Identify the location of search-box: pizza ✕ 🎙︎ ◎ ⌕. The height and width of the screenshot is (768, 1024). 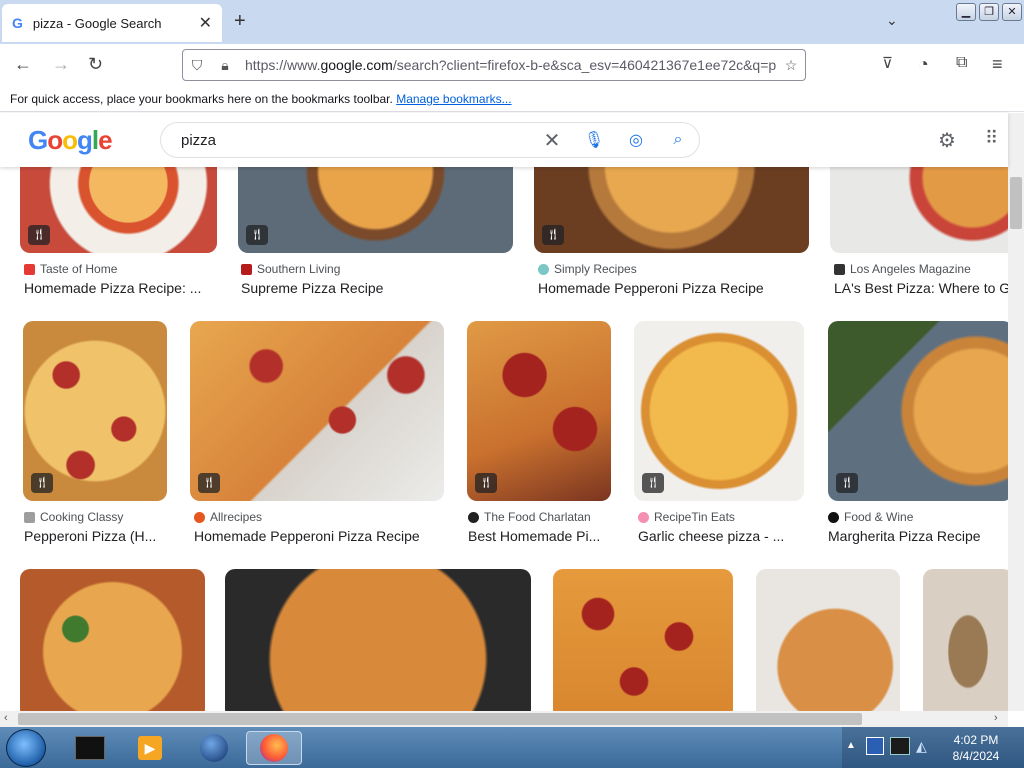
(430, 140).